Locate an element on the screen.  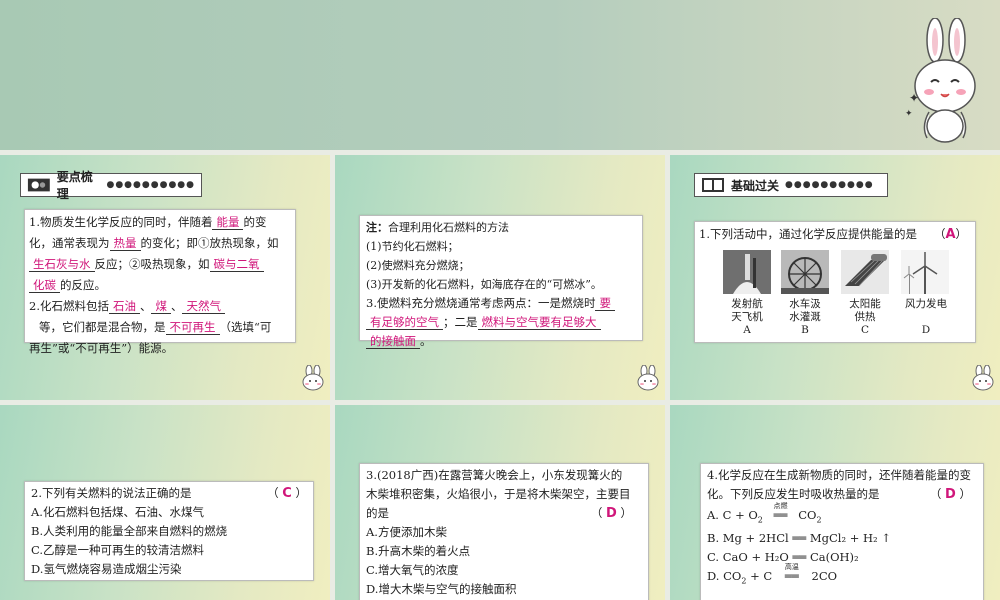
option-c: C.增大氧气的浓度 is located at coordinates (504, 570).